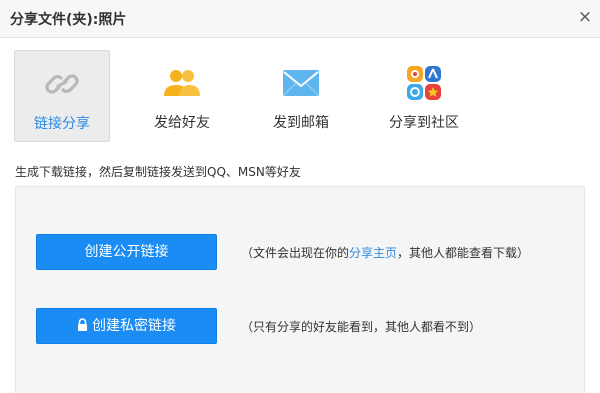 The image size is (600, 393). I want to click on tab-share-community: 分享到社区, so click(424, 96).